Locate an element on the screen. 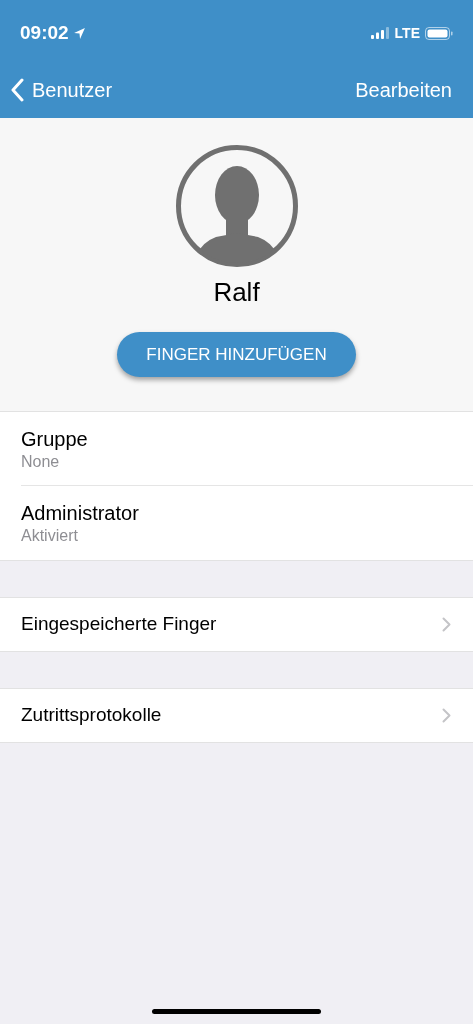  network-label: LTE is located at coordinates (407, 33).